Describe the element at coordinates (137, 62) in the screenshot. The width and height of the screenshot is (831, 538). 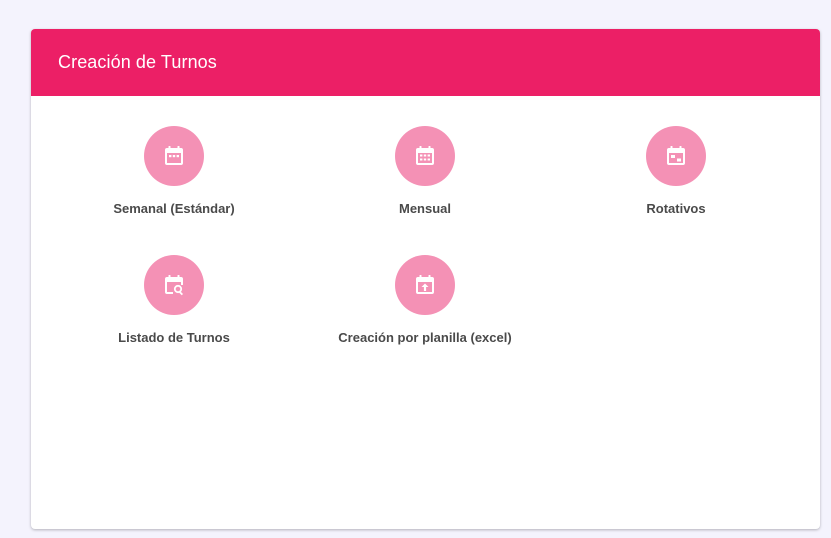
I see `page-title: Creación de Turnos` at that location.